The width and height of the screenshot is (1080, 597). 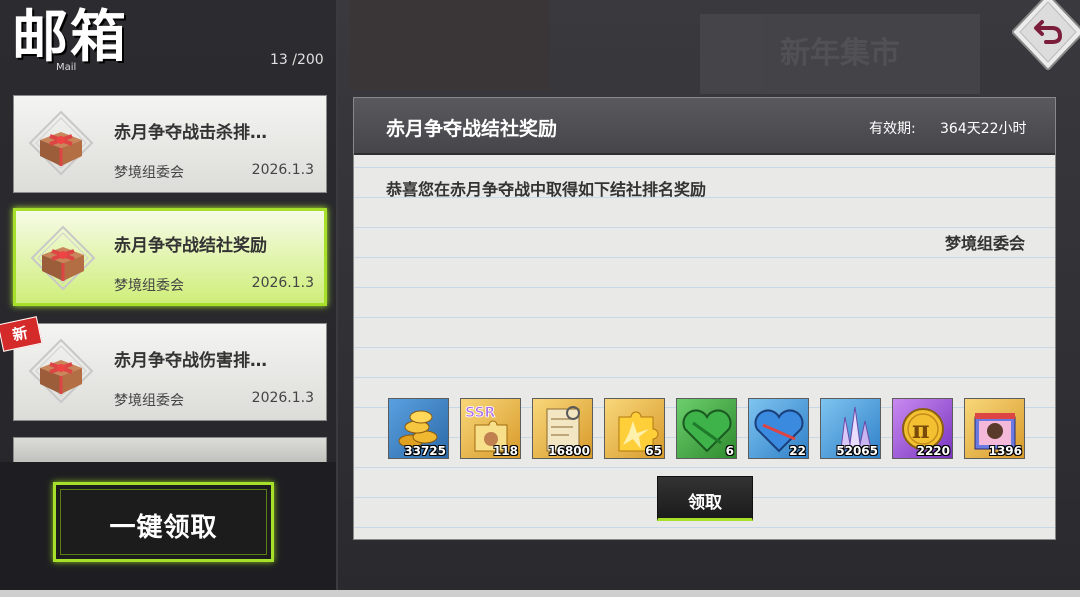 I want to click on svg-text: π, so click(x=921, y=429).